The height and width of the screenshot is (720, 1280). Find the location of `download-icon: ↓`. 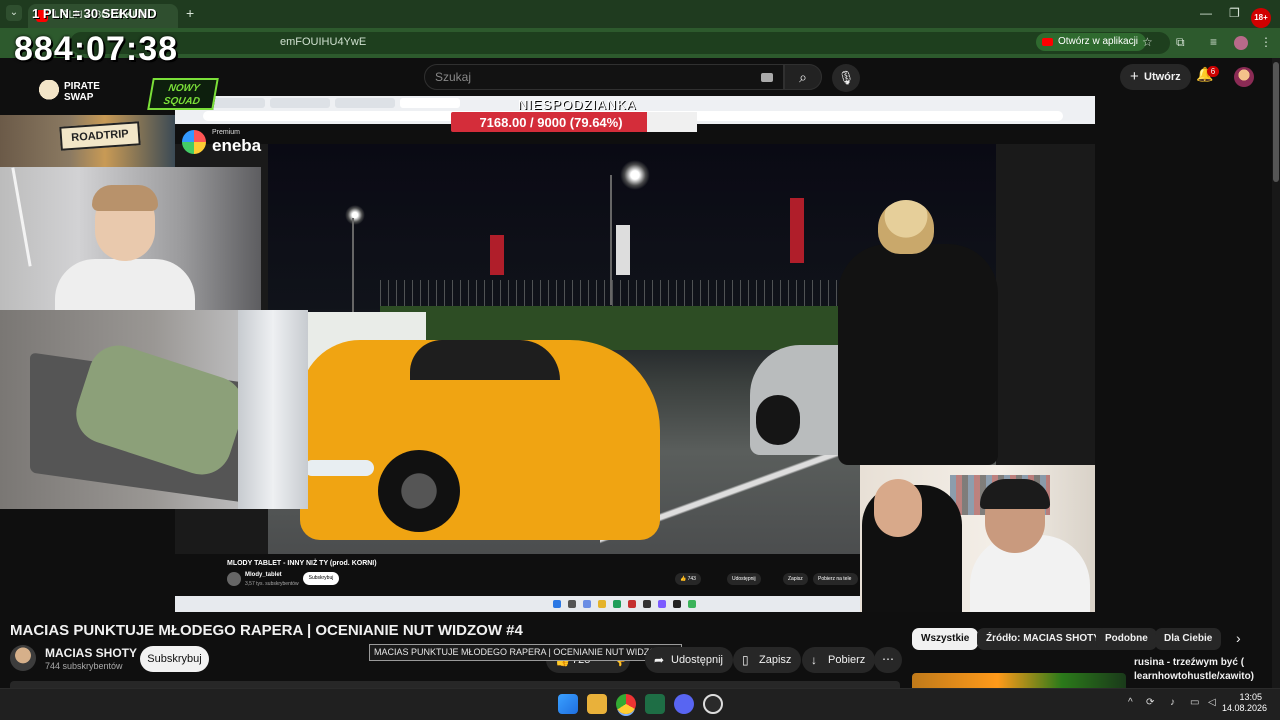

download-icon: ↓ is located at coordinates (814, 660).